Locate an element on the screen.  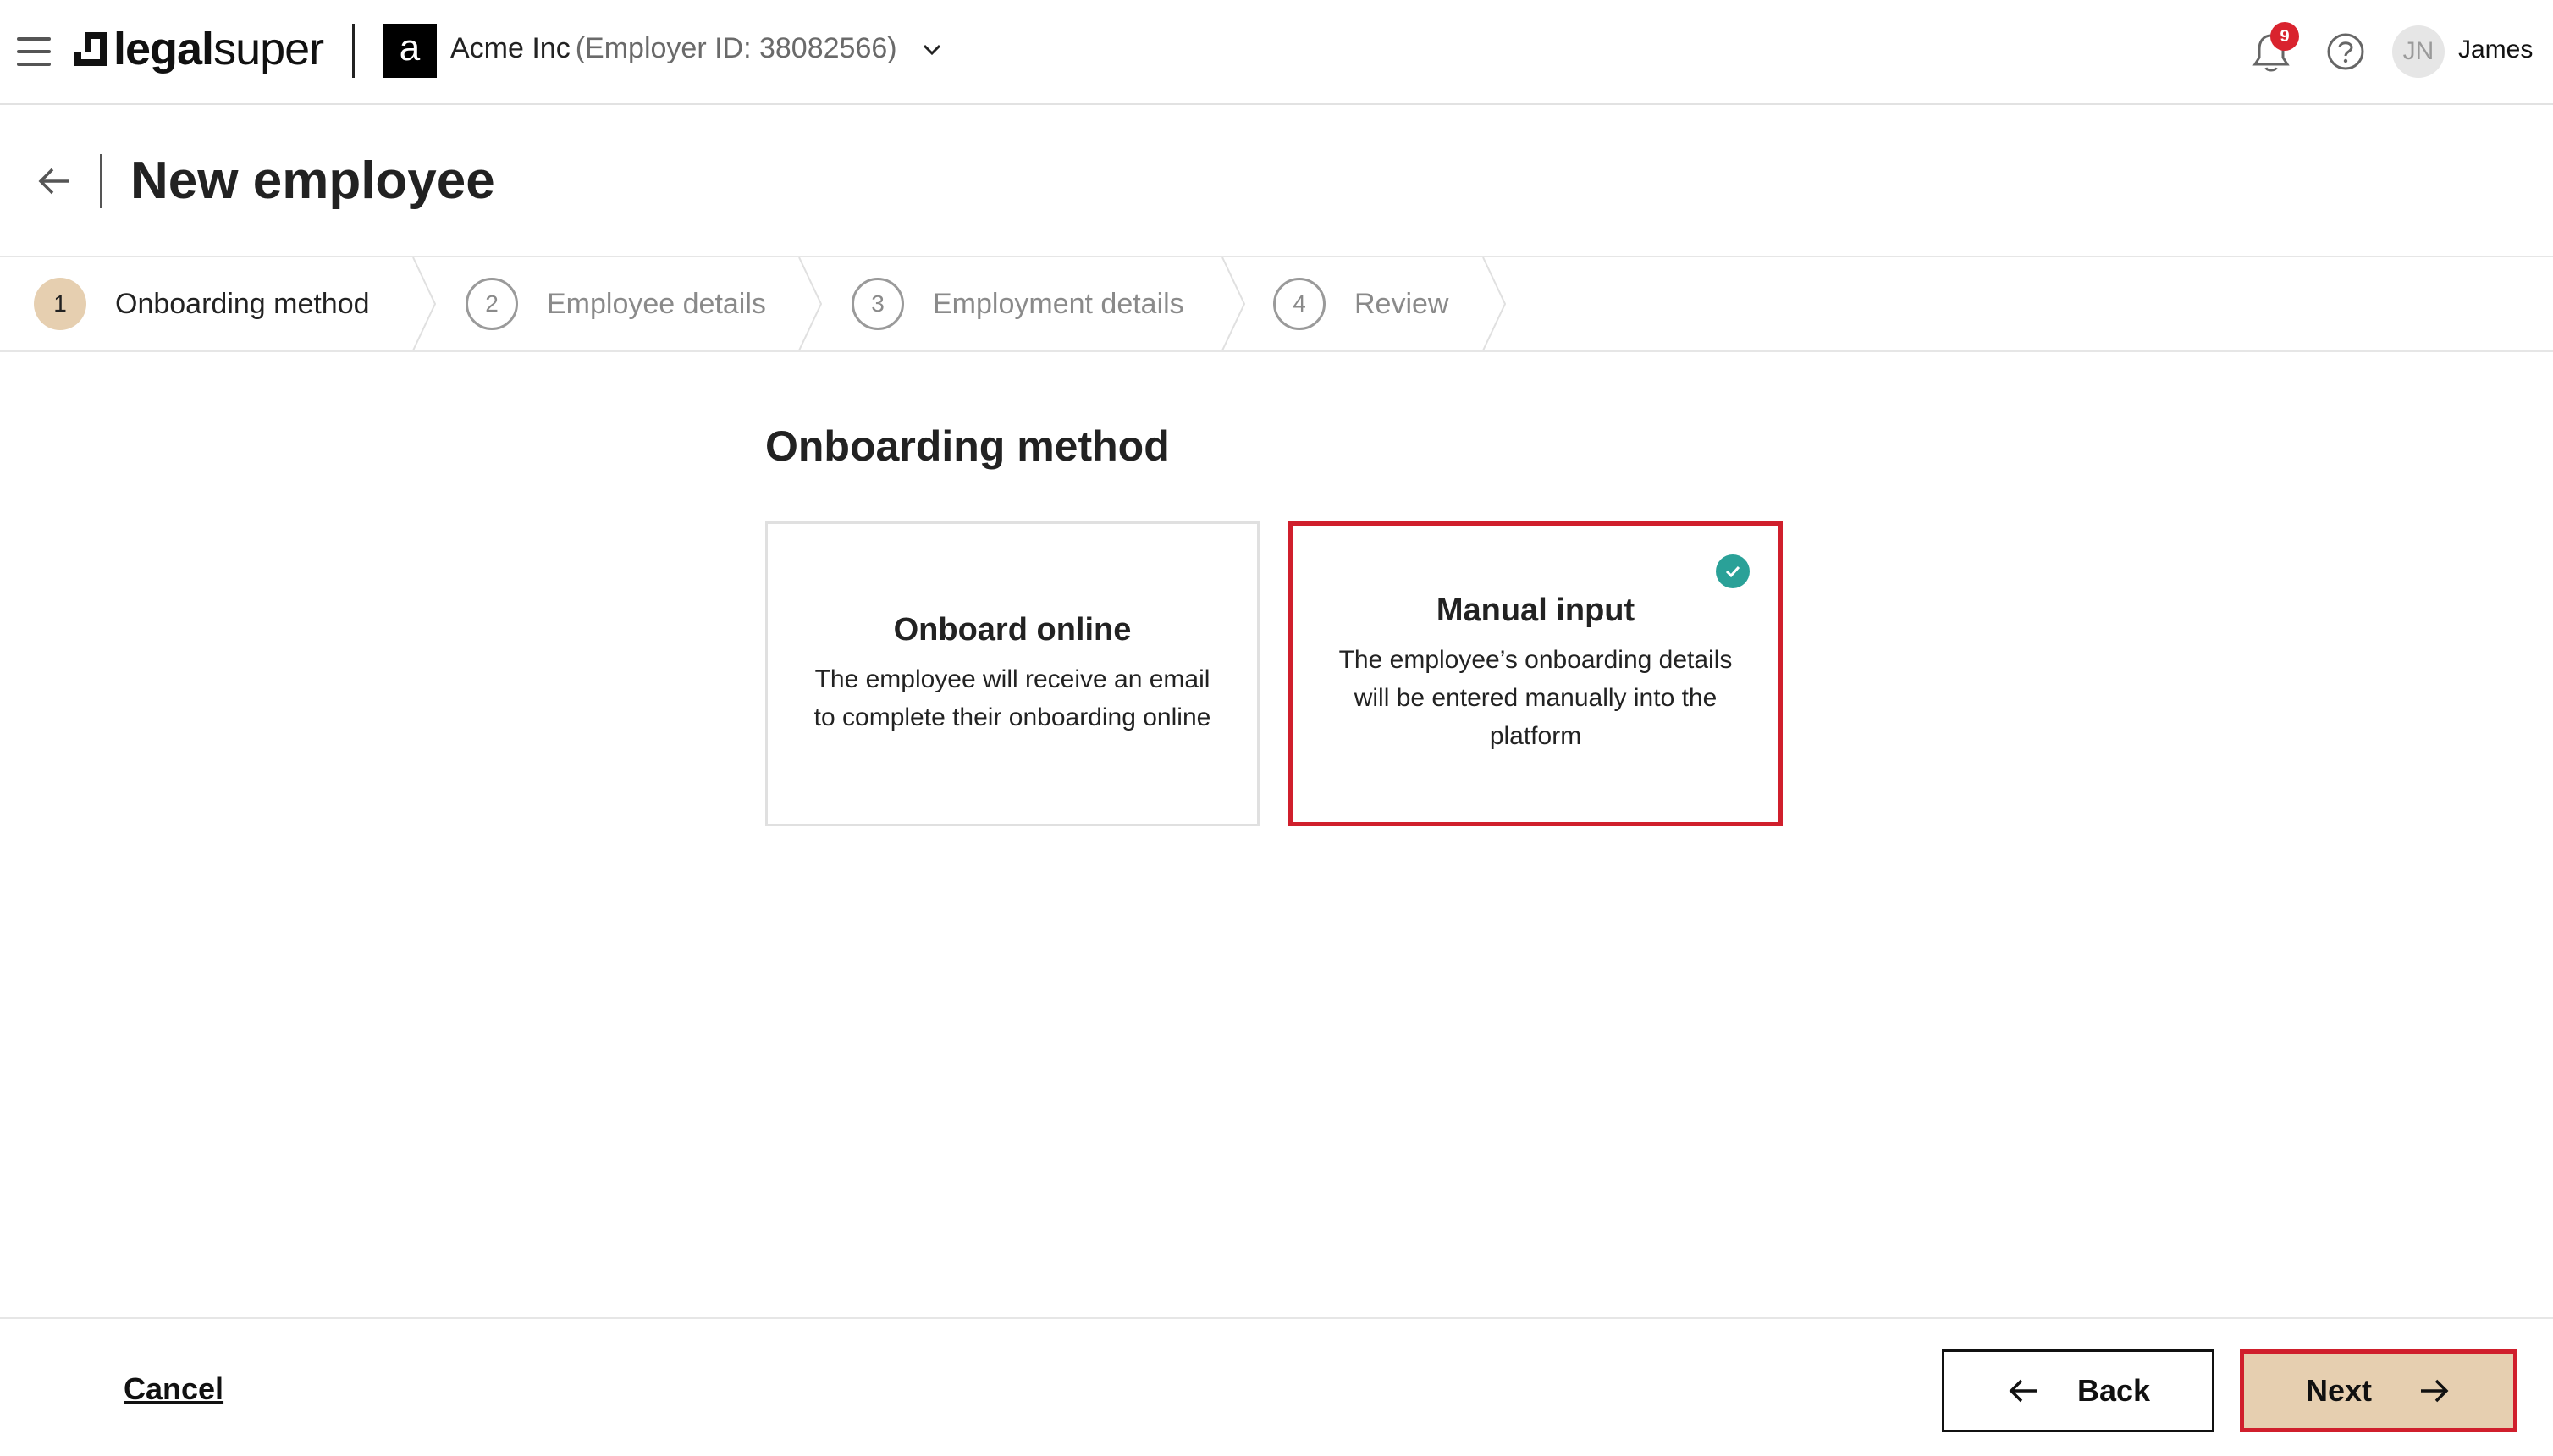
next-button-label: Next is located at coordinates (2339, 1390).